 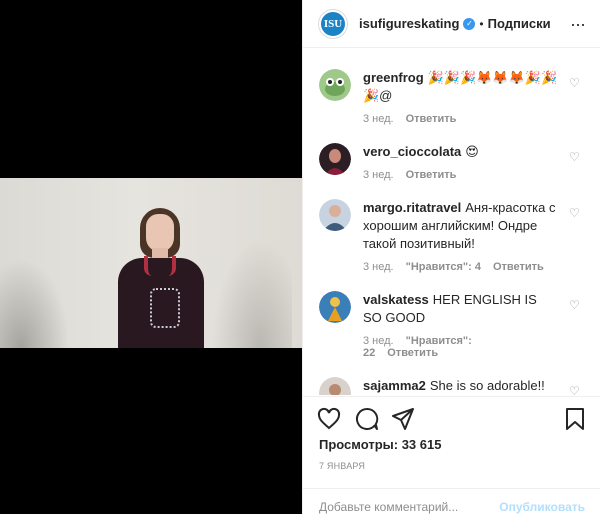 I want to click on action-bar, so click(x=451, y=416).